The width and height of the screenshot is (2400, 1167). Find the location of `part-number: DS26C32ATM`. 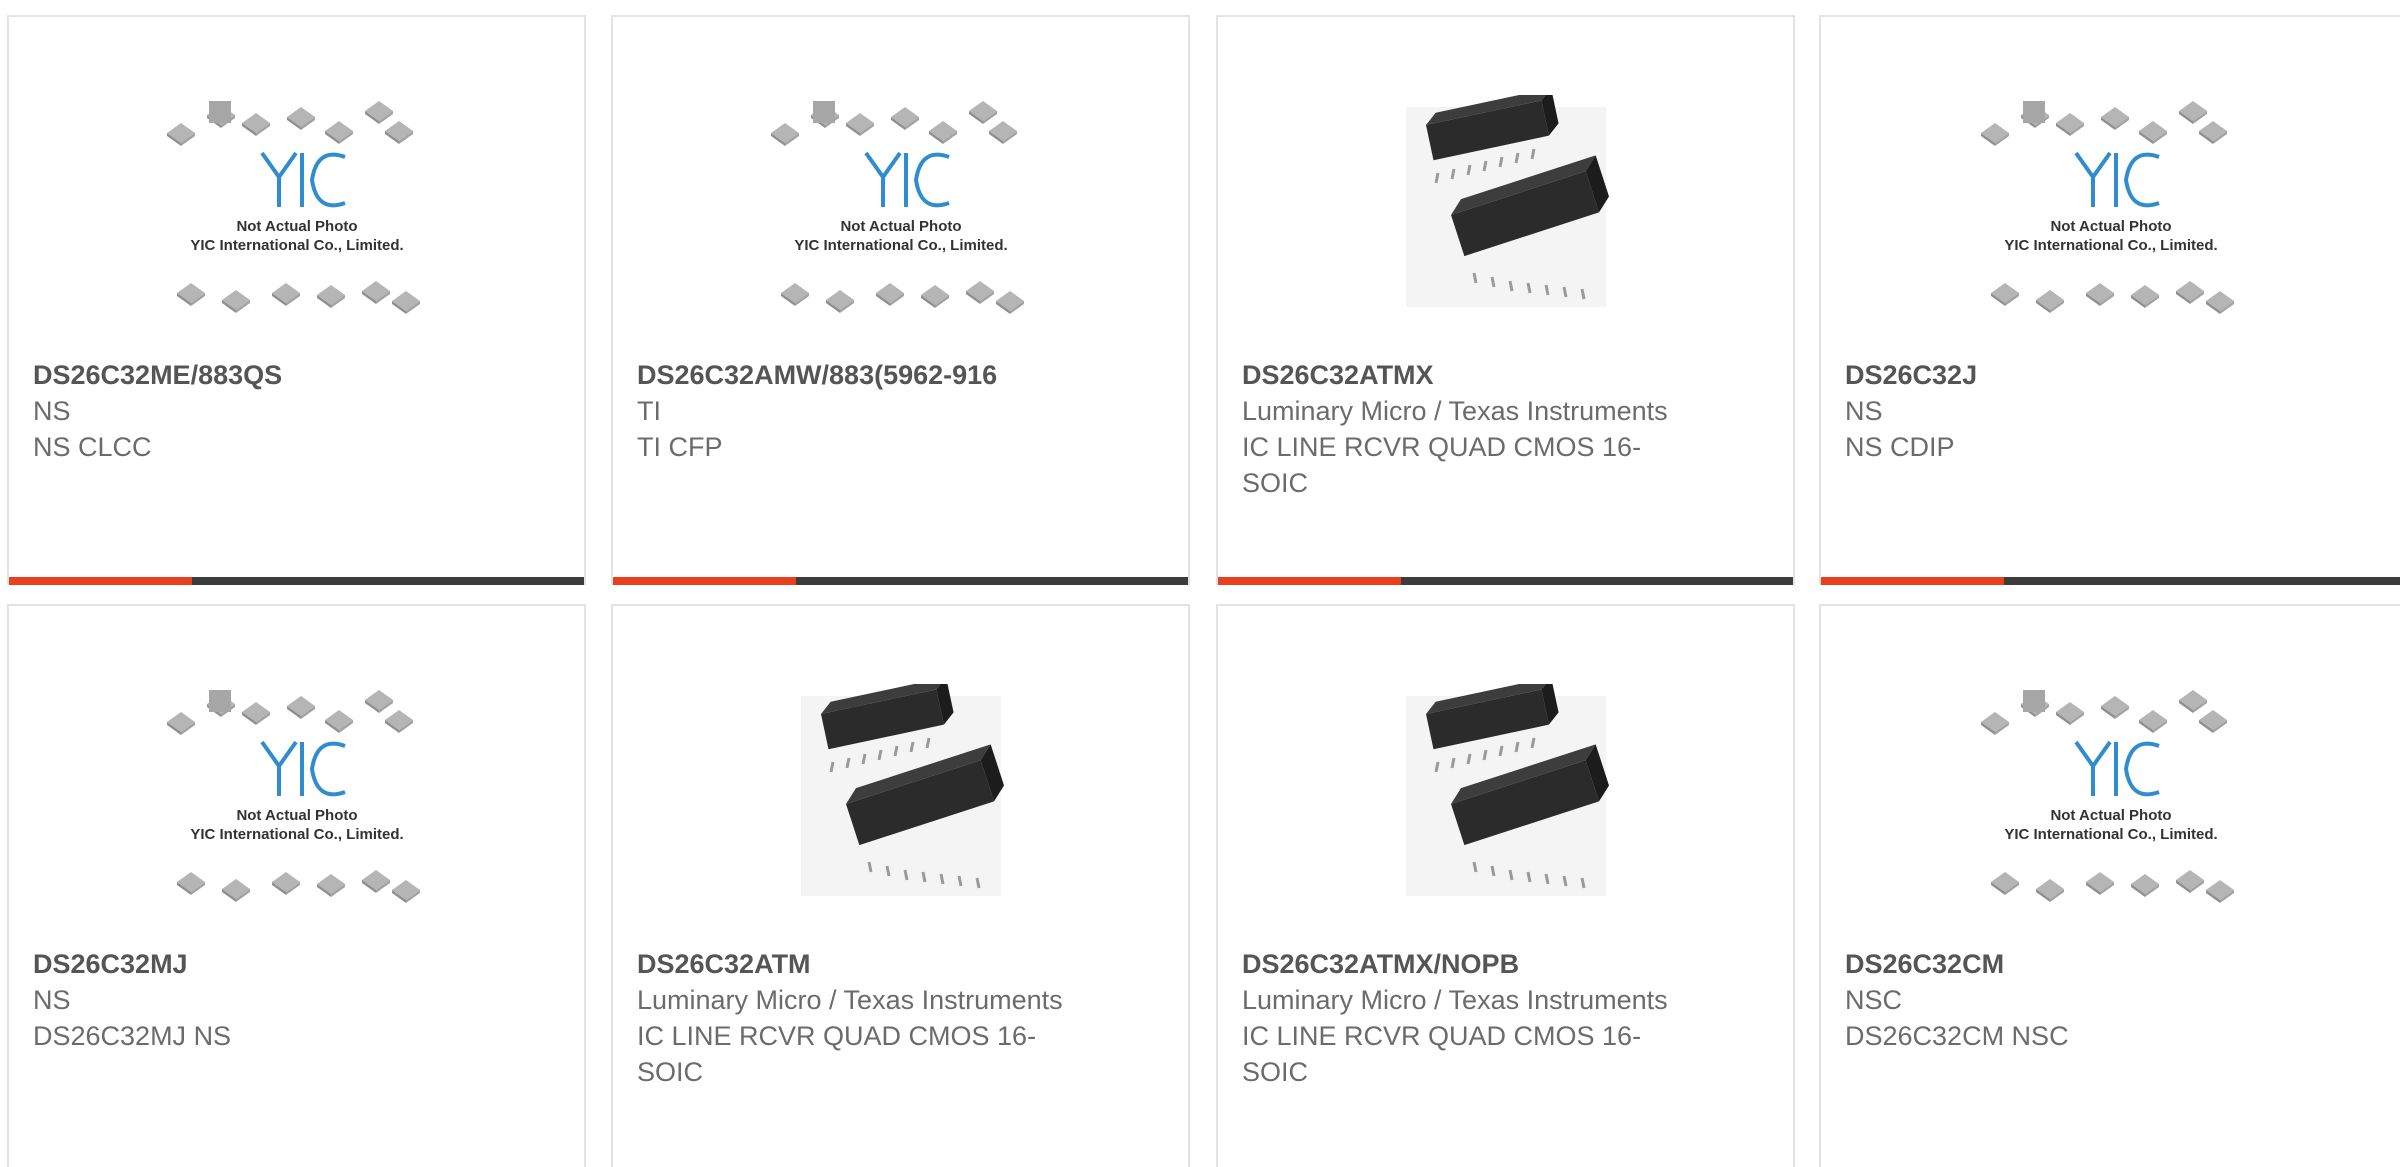

part-number: DS26C32ATM is located at coordinates (907, 964).